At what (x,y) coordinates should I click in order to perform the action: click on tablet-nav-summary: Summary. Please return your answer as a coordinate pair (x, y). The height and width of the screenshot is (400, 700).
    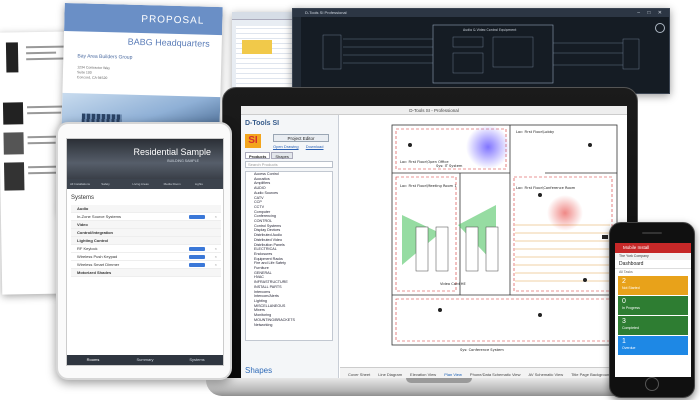
    Looking at the image, I should click on (145, 360).